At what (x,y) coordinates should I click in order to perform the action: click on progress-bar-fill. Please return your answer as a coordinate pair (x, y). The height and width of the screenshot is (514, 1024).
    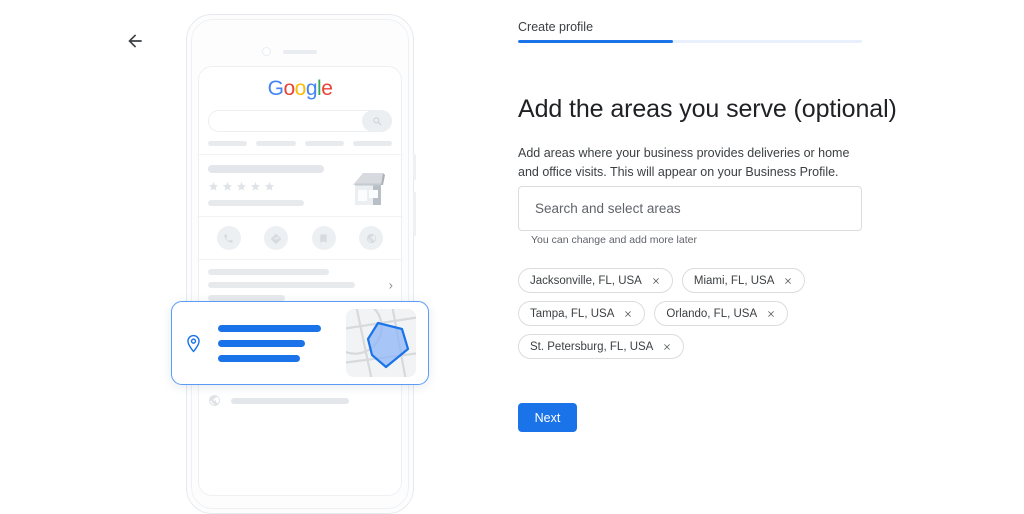
    Looking at the image, I should click on (595, 41).